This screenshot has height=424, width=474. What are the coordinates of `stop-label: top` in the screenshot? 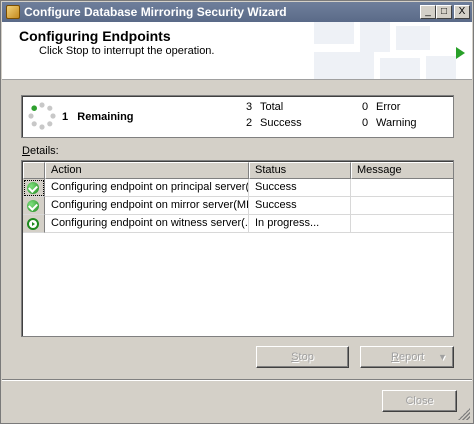 It's located at (306, 357).